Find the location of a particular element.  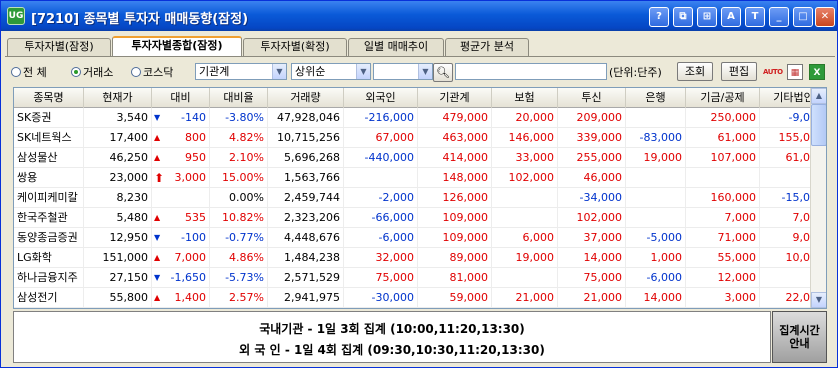

header-foreign: 외국인 is located at coordinates (381, 98).